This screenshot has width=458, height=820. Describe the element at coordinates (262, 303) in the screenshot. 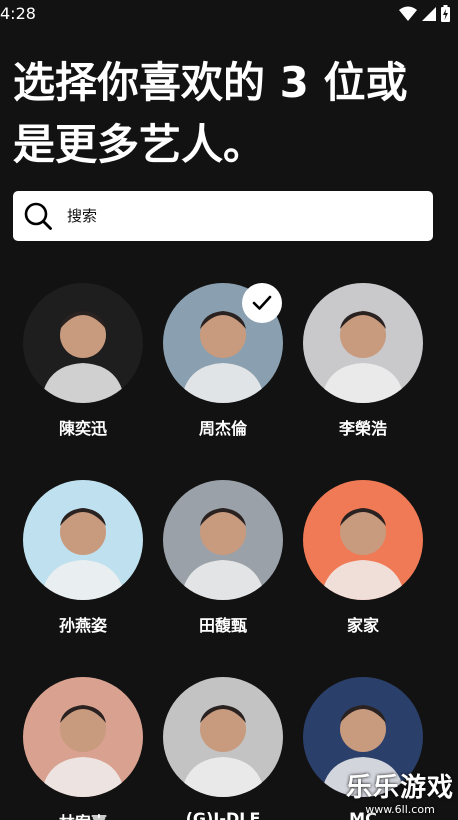

I see `check-icon` at that location.